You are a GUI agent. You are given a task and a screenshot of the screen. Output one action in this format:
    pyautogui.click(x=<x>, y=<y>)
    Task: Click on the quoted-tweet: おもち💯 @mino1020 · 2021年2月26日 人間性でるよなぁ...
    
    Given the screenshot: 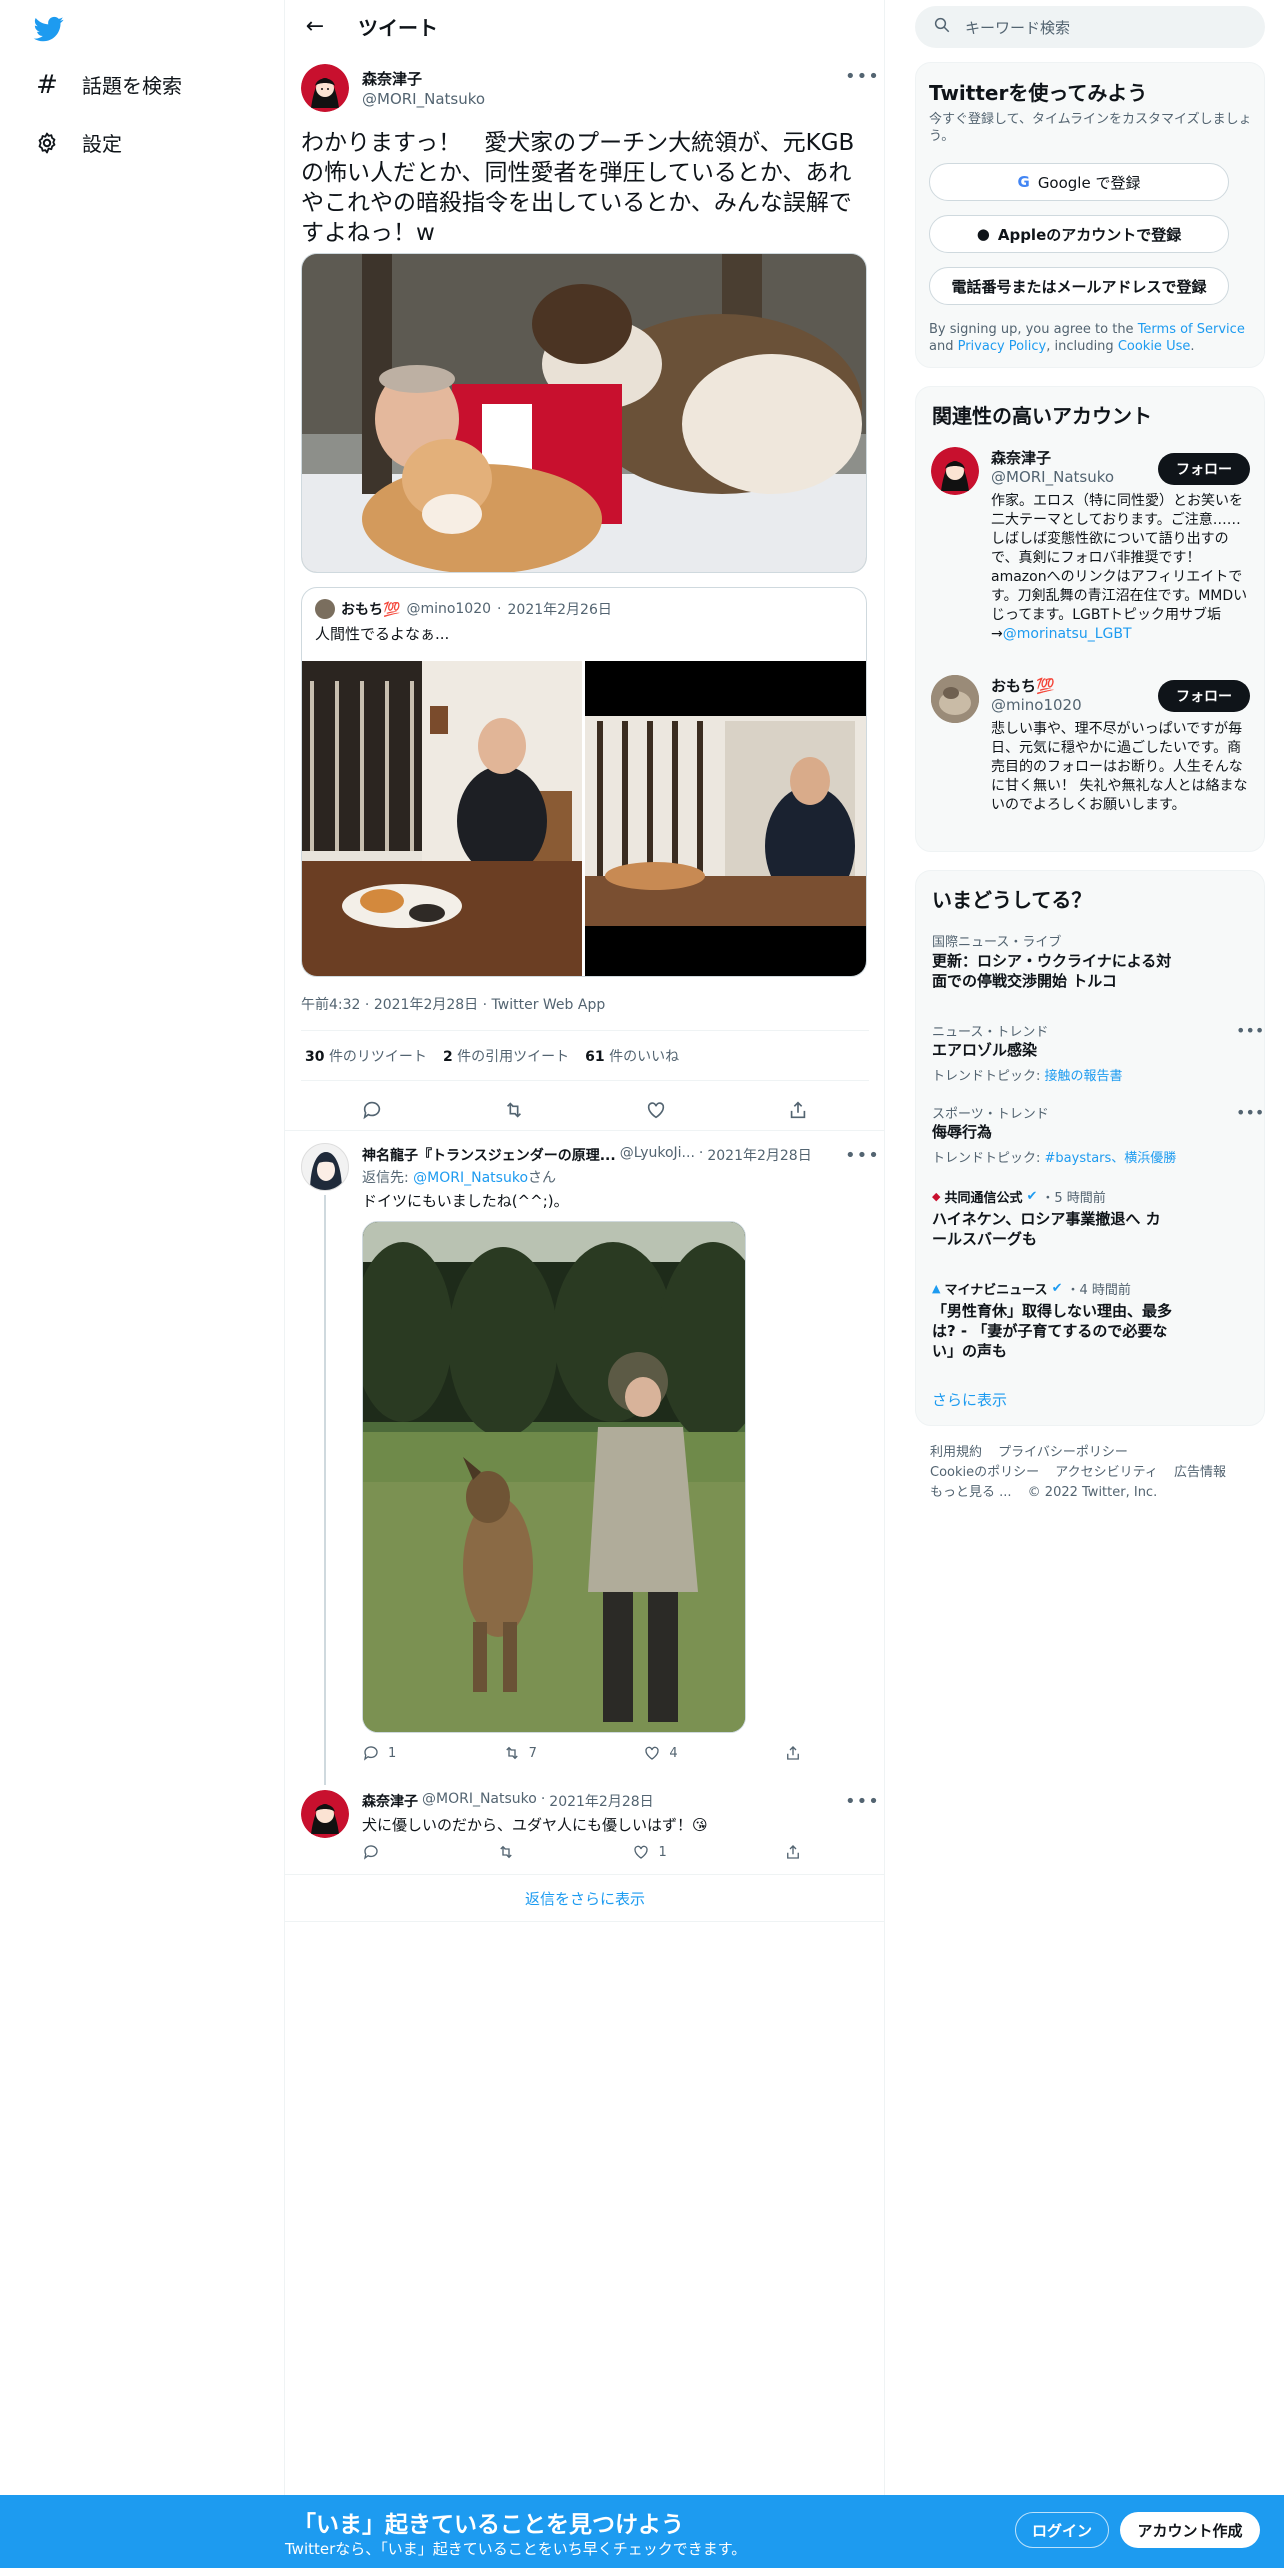 What is the action you would take?
    pyautogui.click(x=584, y=782)
    